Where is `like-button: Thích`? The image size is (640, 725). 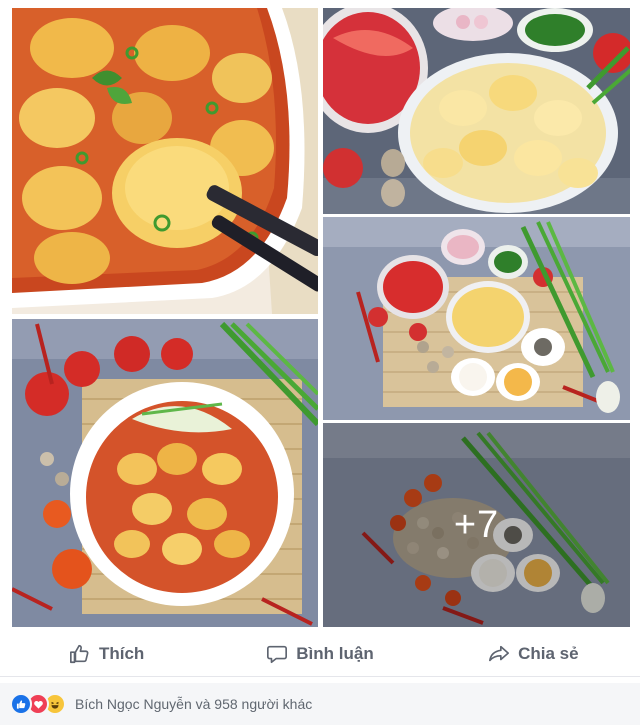
like-button: Thích is located at coordinates (106, 654).